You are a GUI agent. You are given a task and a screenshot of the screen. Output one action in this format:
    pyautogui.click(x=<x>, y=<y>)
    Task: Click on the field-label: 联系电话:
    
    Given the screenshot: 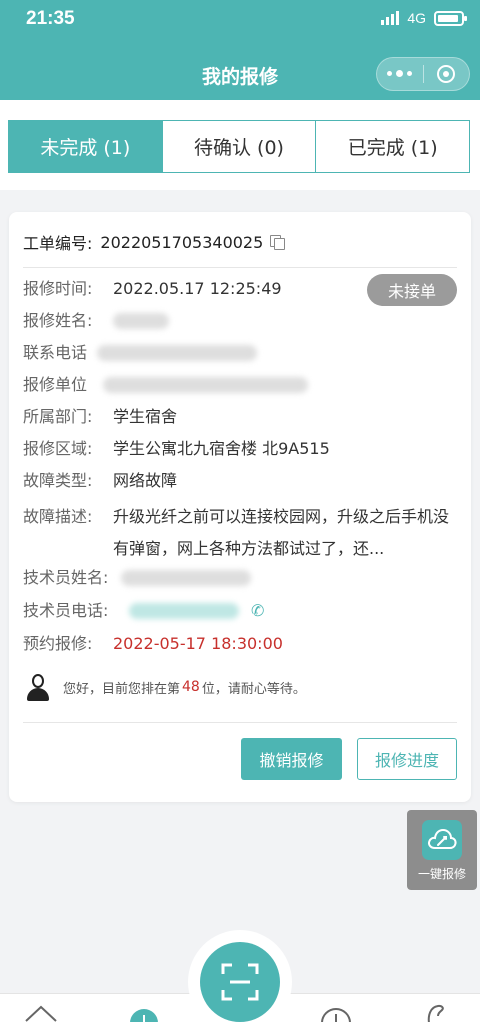 What is the action you would take?
    pyautogui.click(x=55, y=352)
    